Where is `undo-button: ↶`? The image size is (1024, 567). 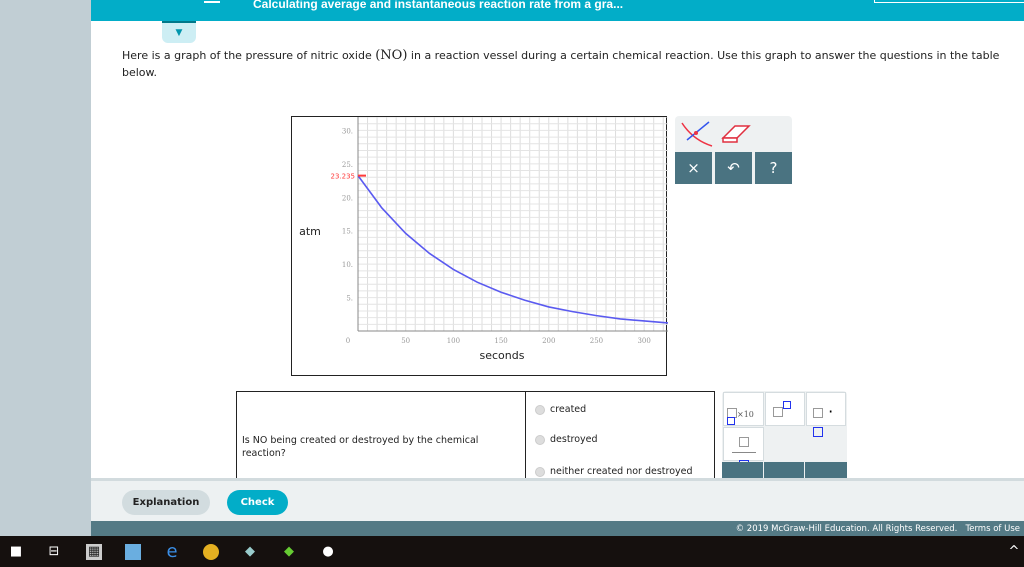
undo-button: ↶ is located at coordinates (733, 168).